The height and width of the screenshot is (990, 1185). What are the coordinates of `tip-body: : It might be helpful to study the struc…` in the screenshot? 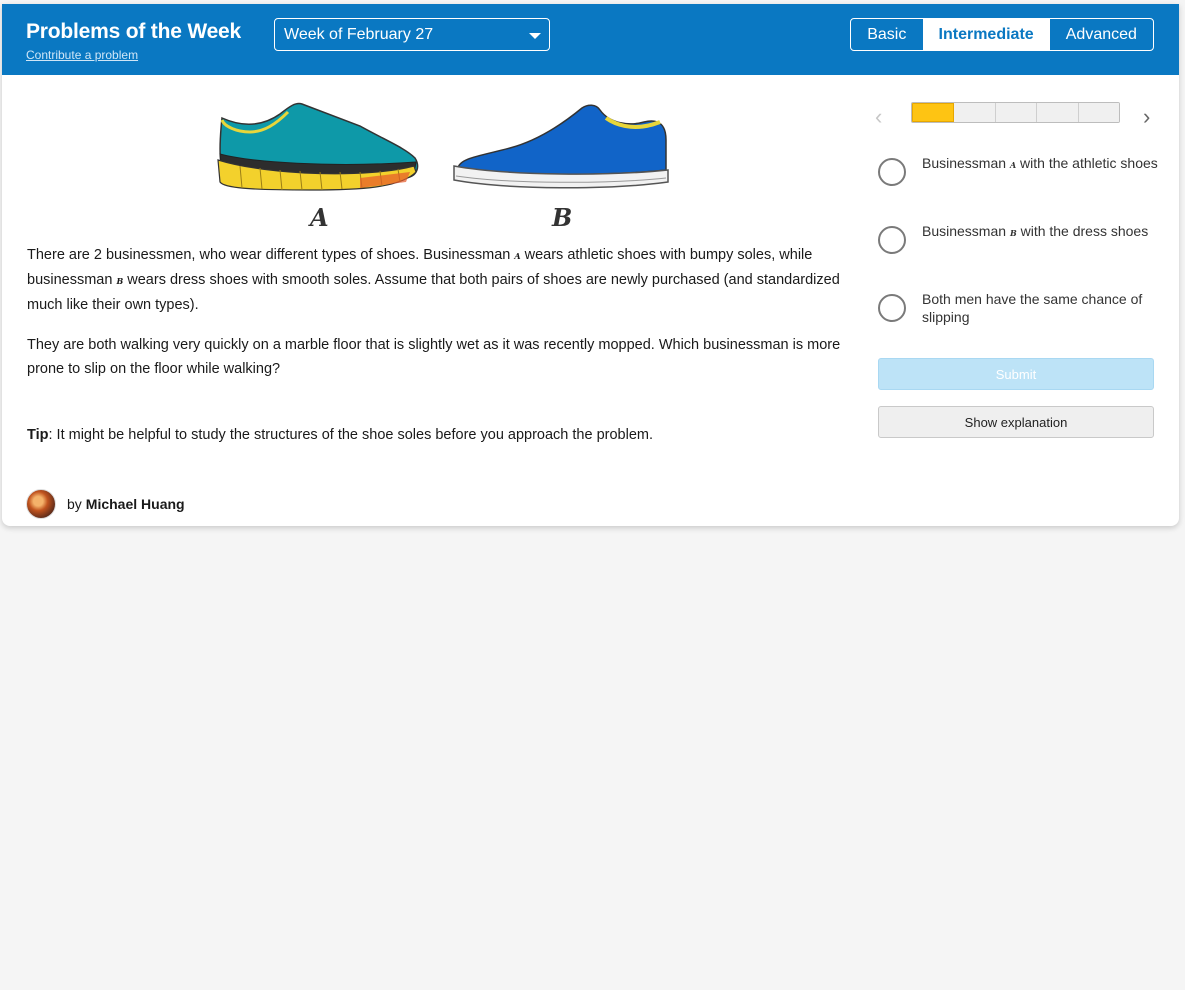 It's located at (351, 435).